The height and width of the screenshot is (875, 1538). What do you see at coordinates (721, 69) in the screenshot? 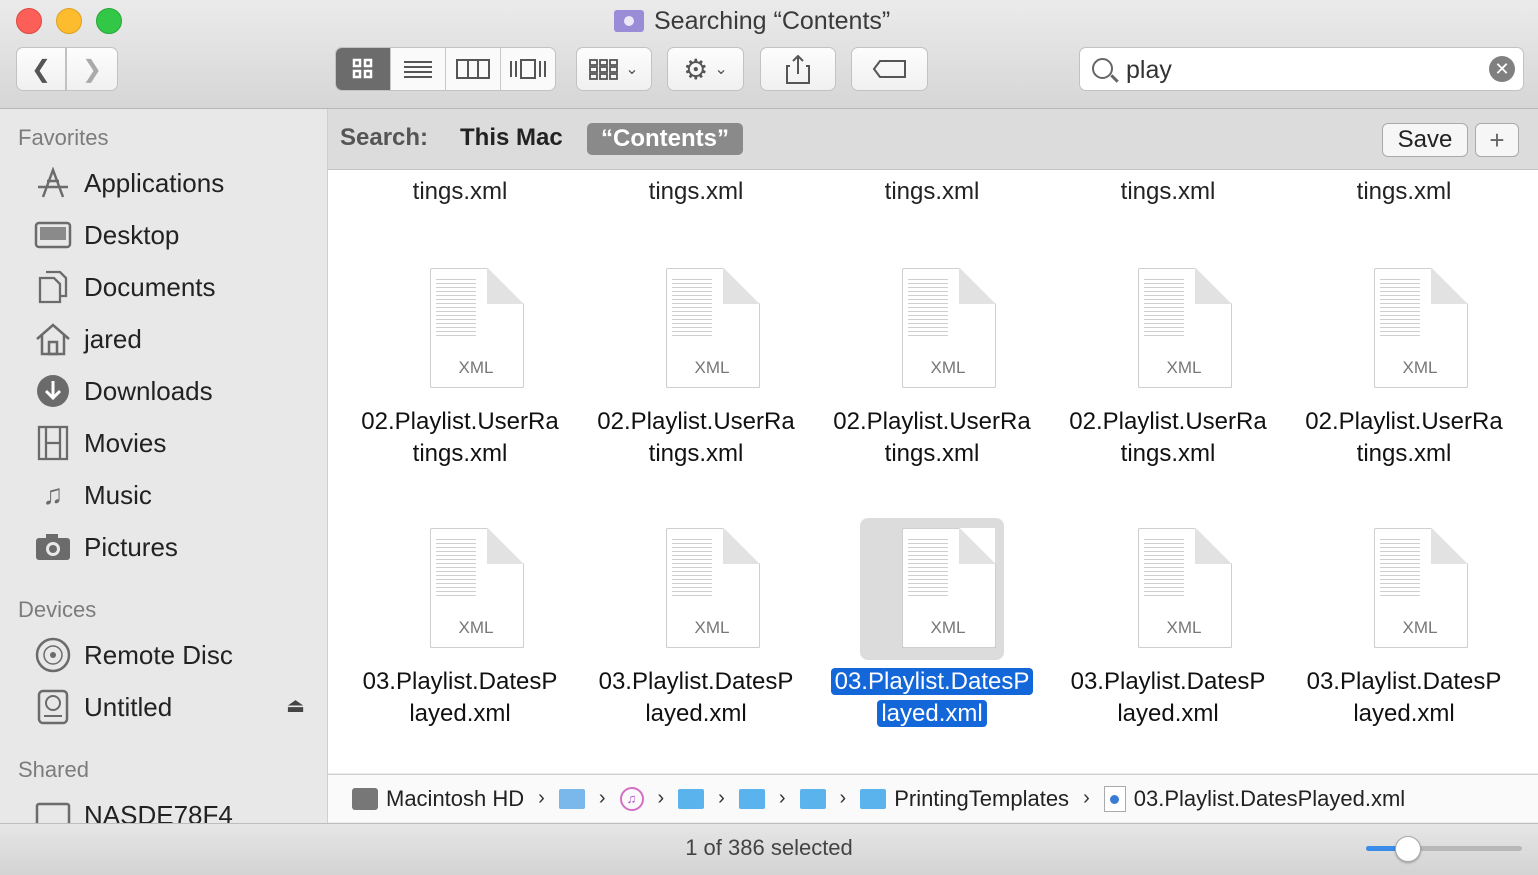
I see `chevron-down-icon: ⌄` at bounding box center [721, 69].